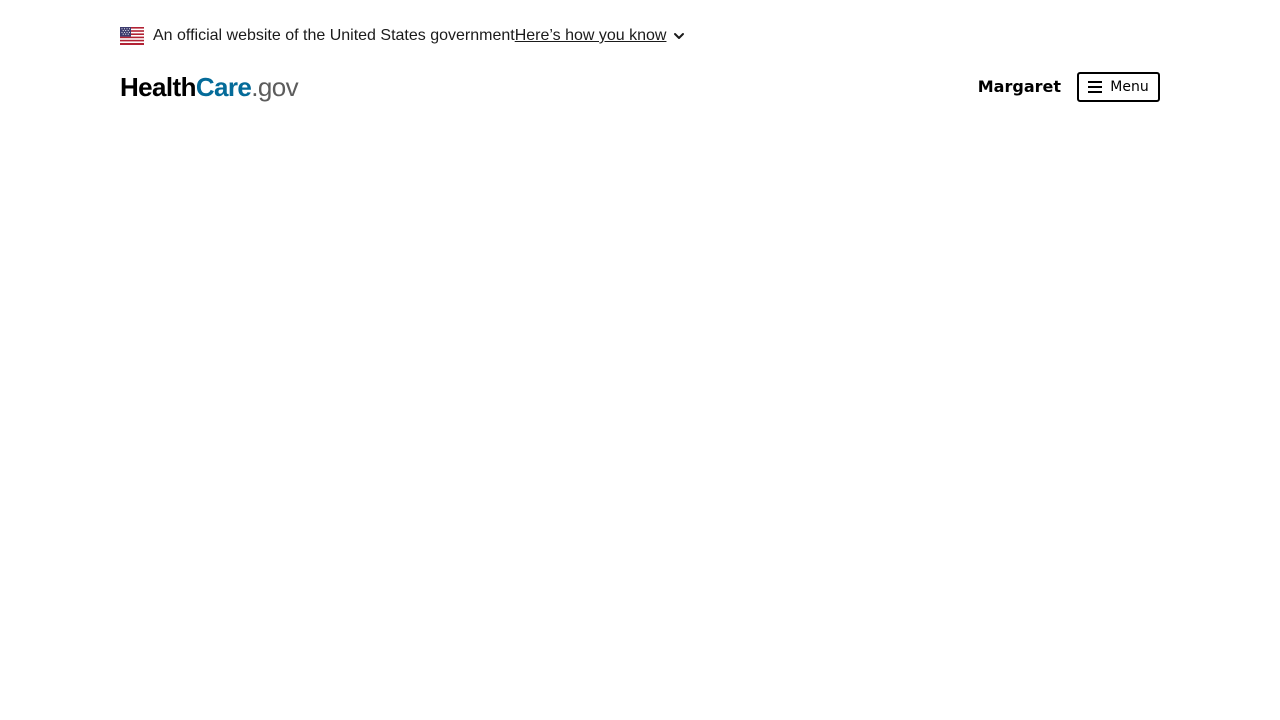  Describe the element at coordinates (591, 36) in the screenshot. I see `heres-how-you-know-link: Here’s how you know` at that location.